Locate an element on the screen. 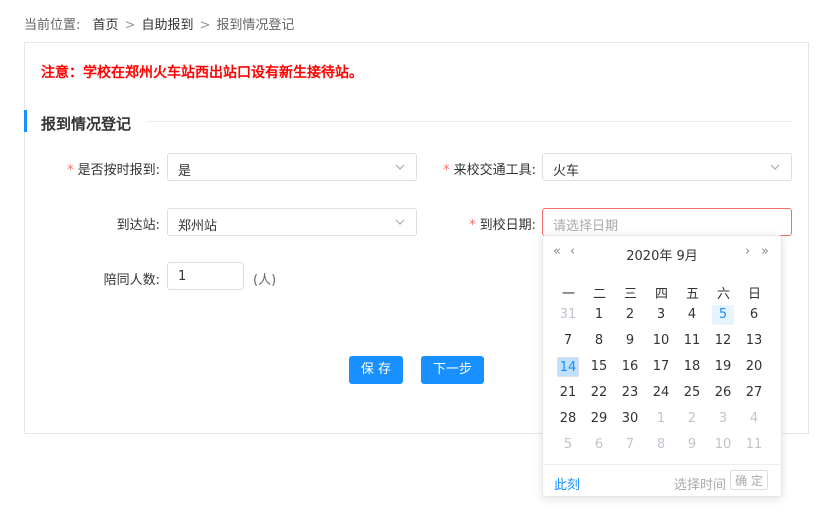 This screenshot has height=514, width=830. save-button: 保 存 is located at coordinates (376, 370).